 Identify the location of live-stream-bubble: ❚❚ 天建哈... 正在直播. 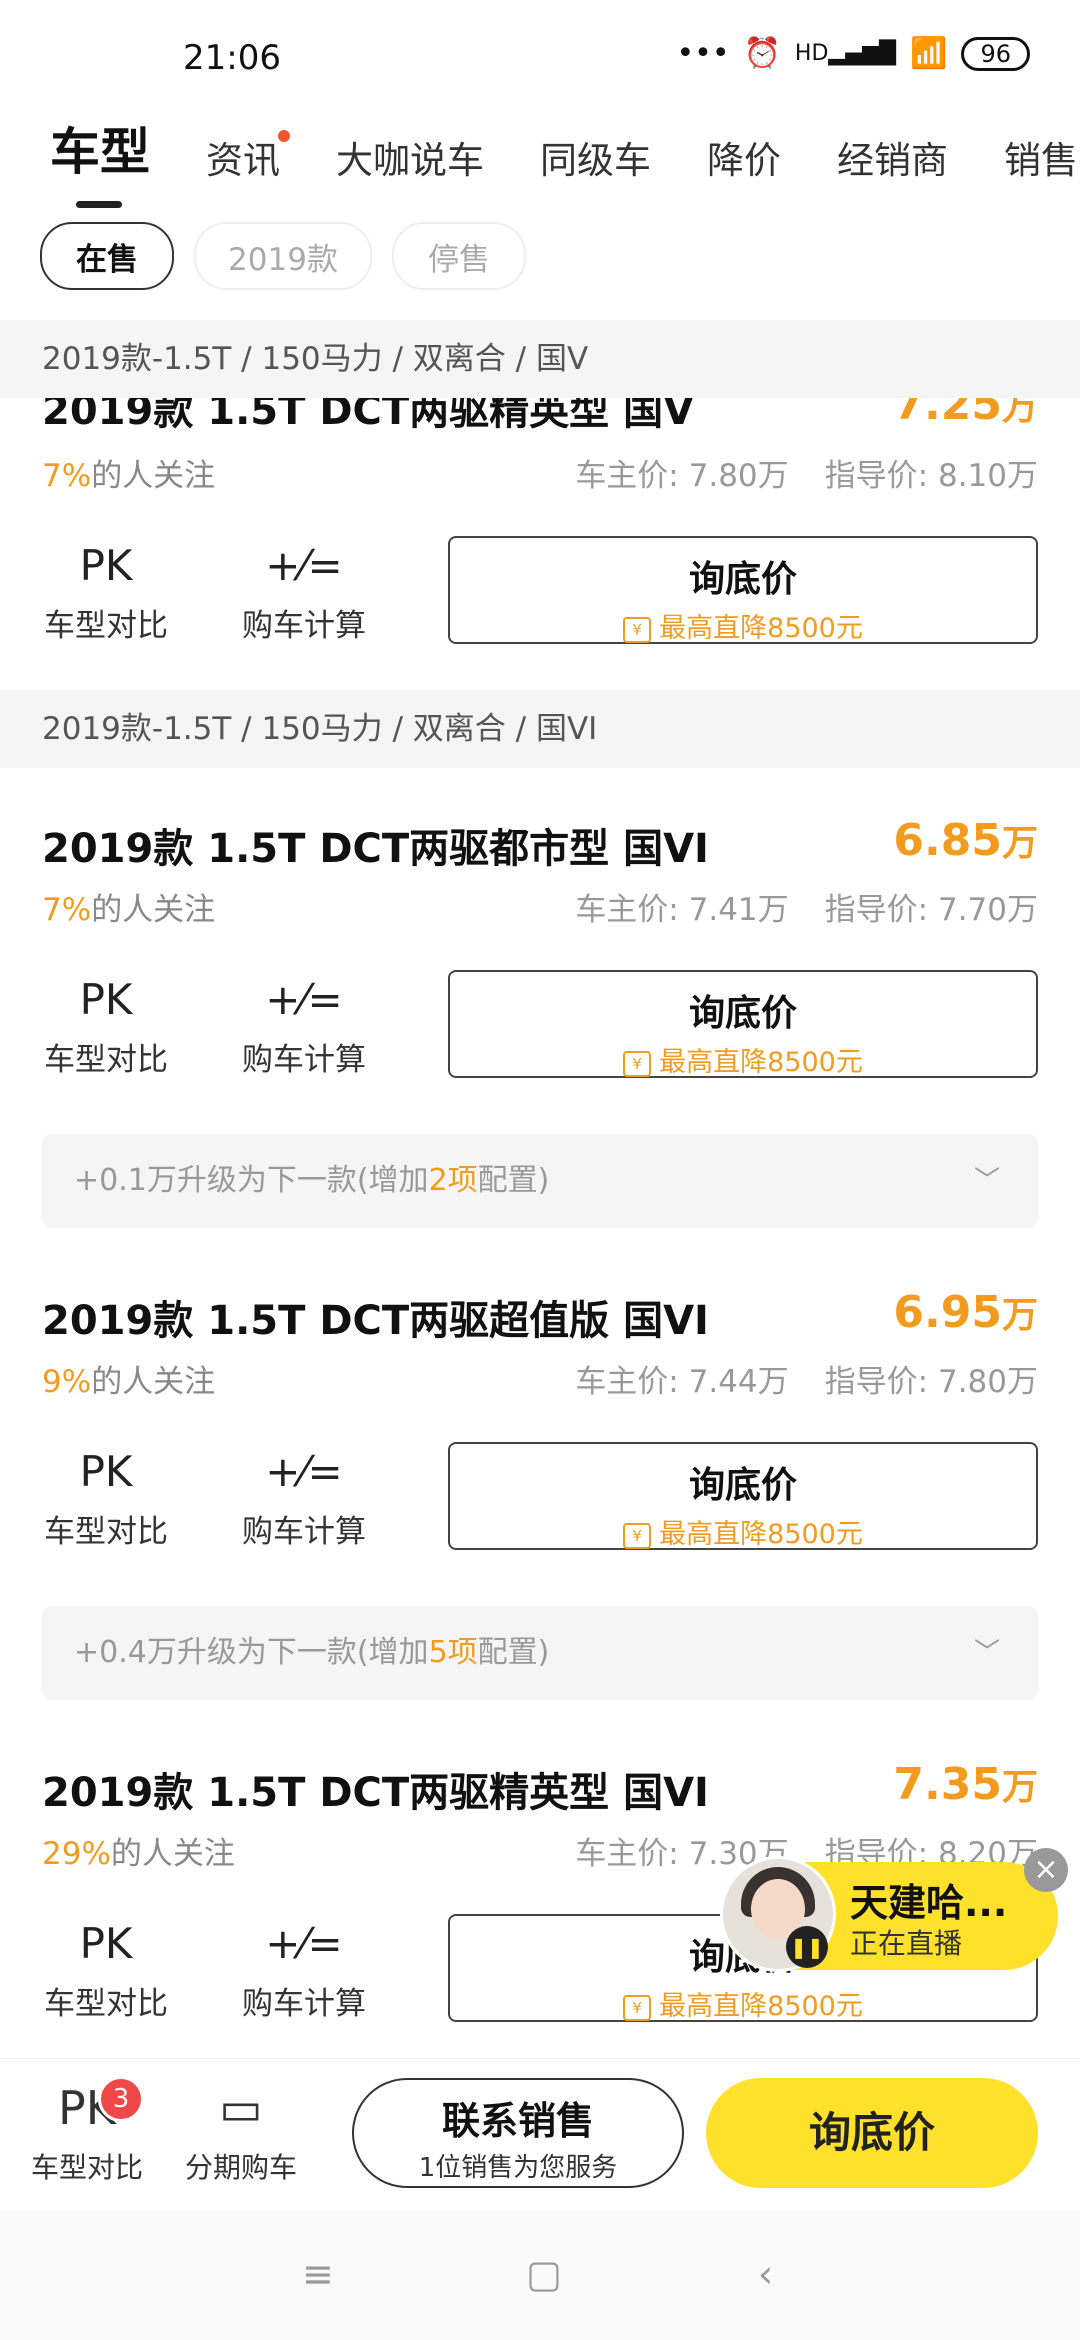
(889, 1914).